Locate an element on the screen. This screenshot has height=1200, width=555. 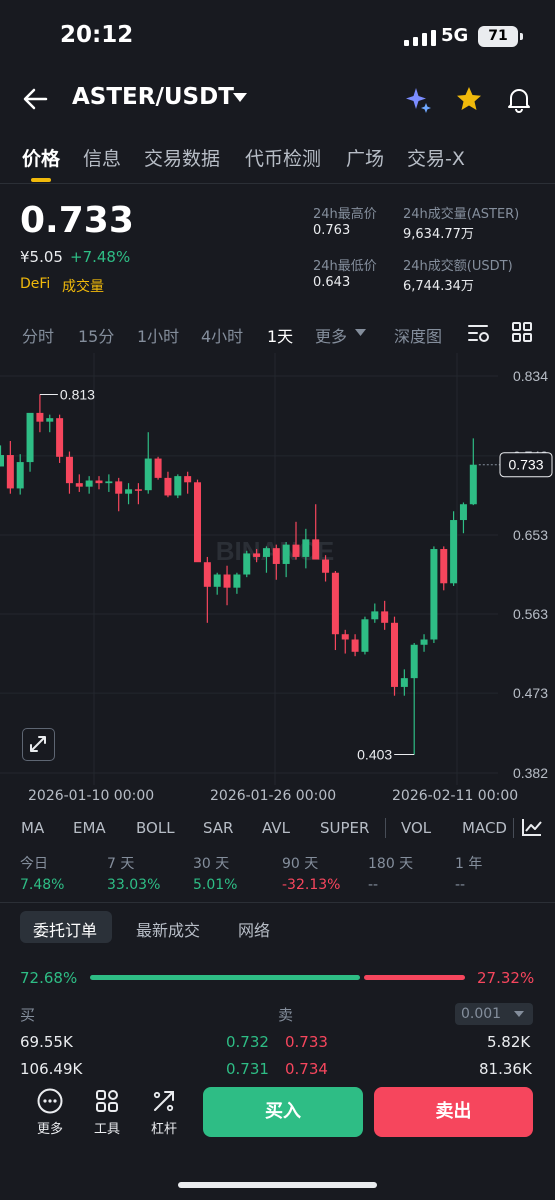
precision-select: 0.001 is located at coordinates (494, 1014).